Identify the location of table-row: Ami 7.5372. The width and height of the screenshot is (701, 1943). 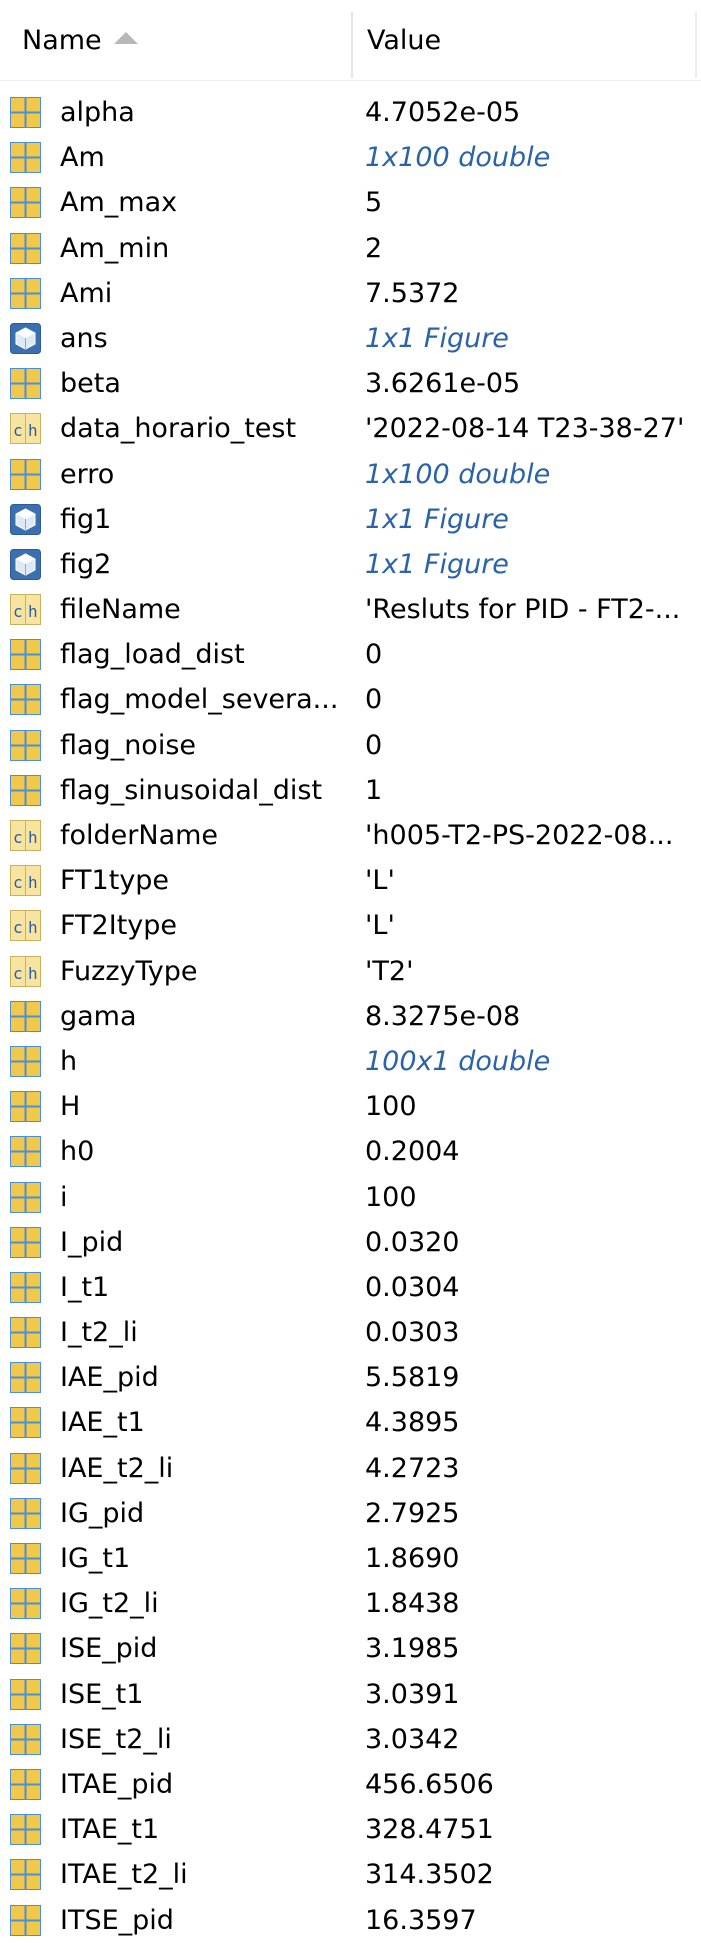
(350, 293).